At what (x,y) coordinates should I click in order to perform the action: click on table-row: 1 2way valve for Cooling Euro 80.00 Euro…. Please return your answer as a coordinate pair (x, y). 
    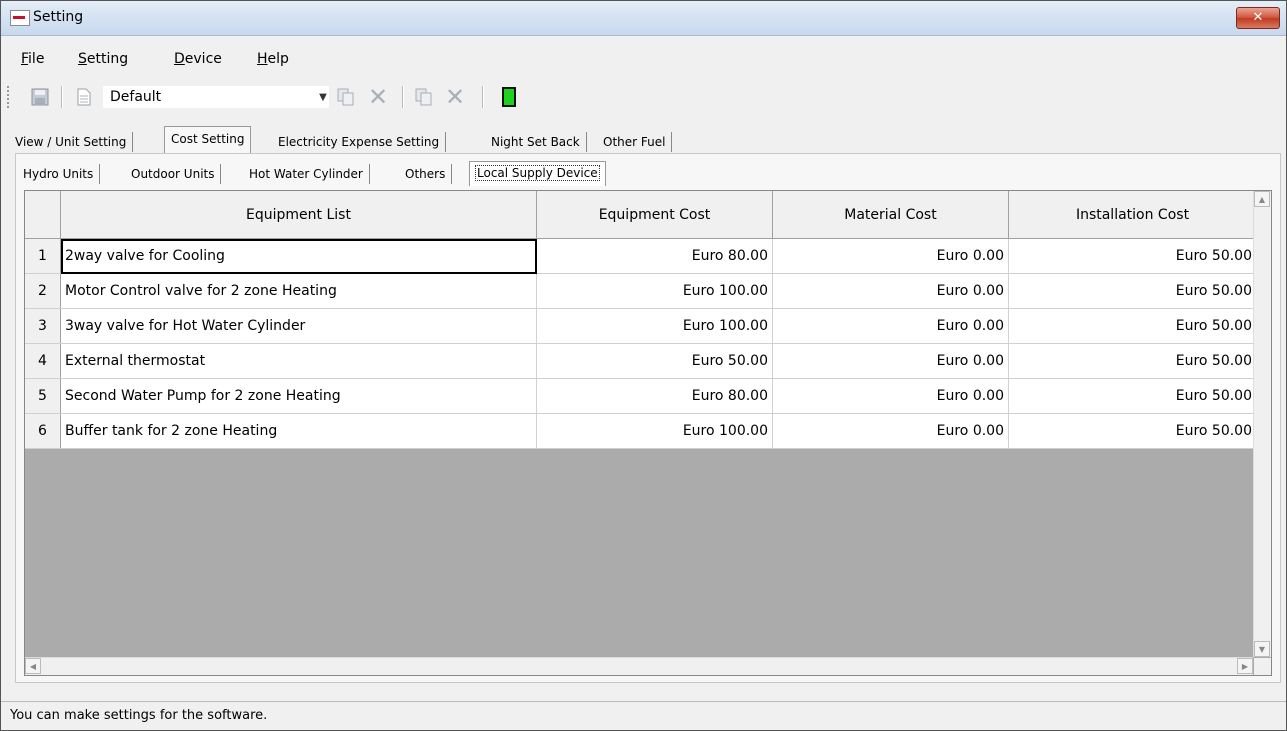
    Looking at the image, I should click on (641, 256).